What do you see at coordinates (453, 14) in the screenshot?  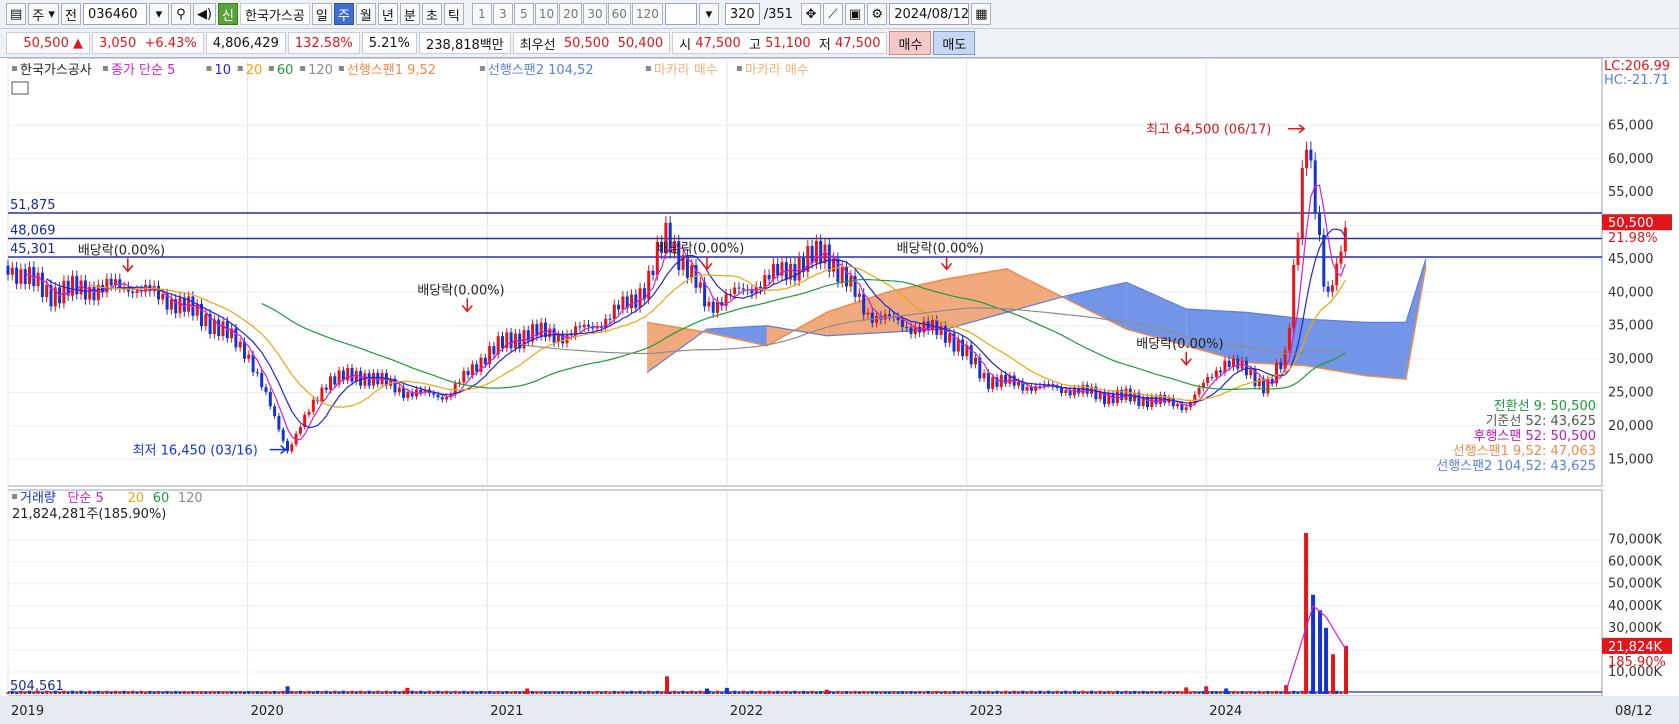 I see `period-tab-6: 틱` at bounding box center [453, 14].